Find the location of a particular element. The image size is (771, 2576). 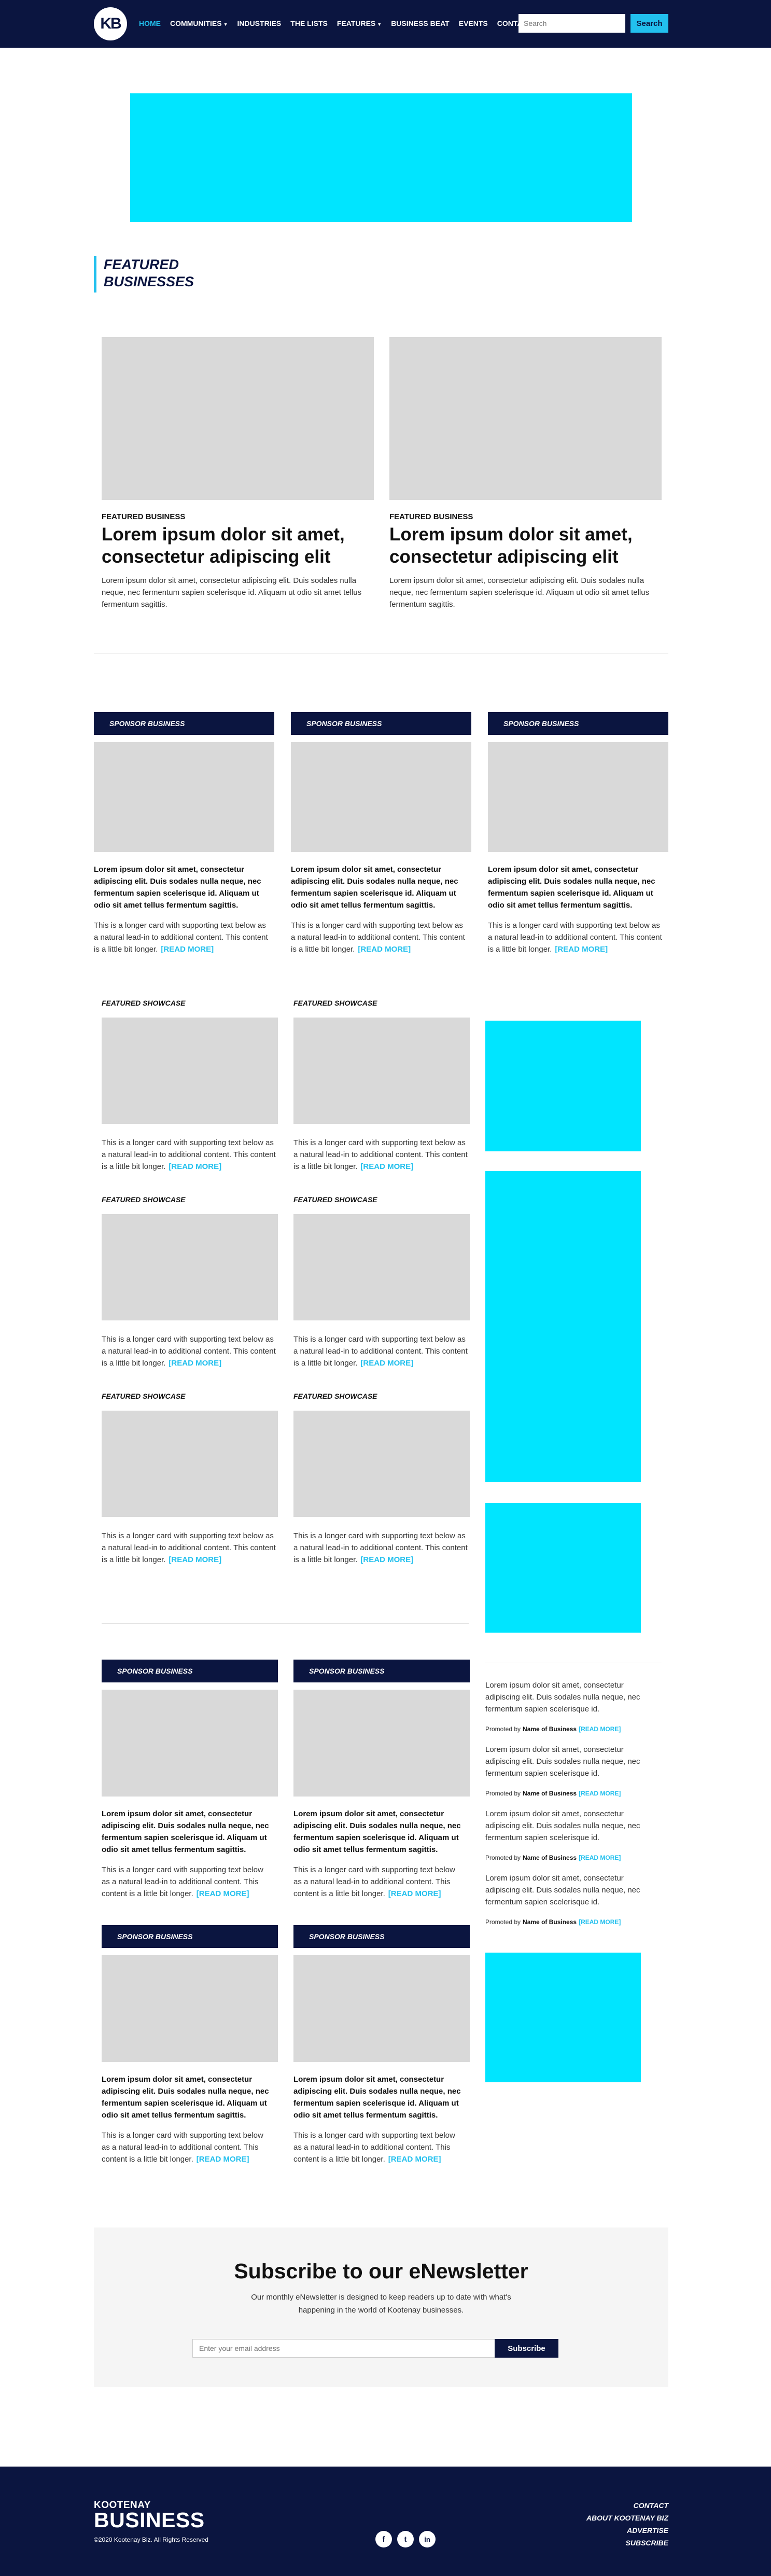

footer-link-subscribe: SUBSCRIBE is located at coordinates (627, 2543).